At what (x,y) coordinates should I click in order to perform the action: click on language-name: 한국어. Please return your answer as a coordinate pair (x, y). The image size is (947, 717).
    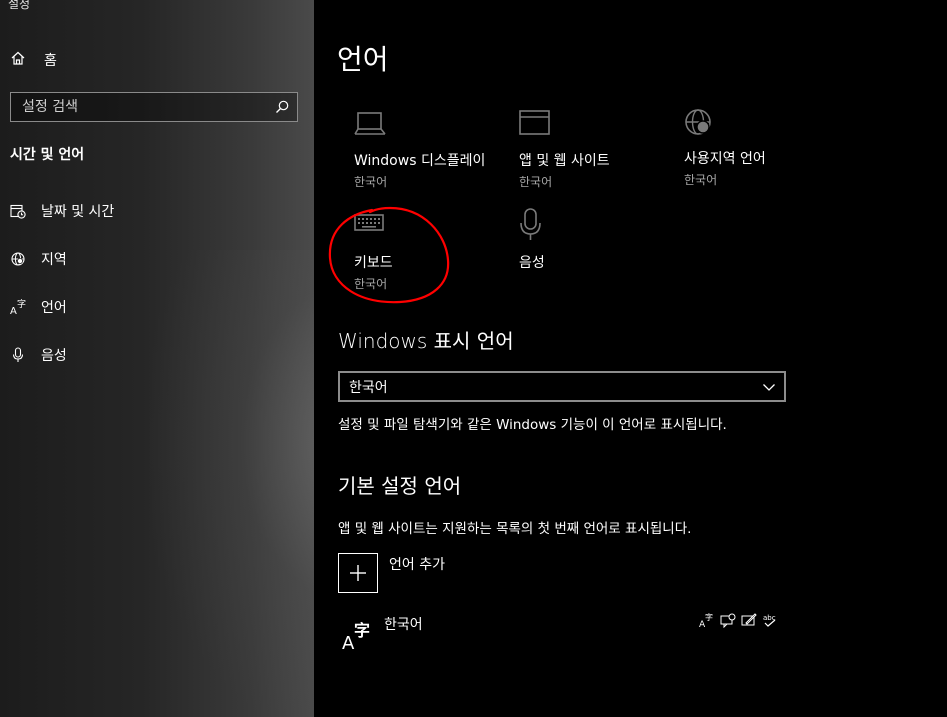
    Looking at the image, I should click on (403, 625).